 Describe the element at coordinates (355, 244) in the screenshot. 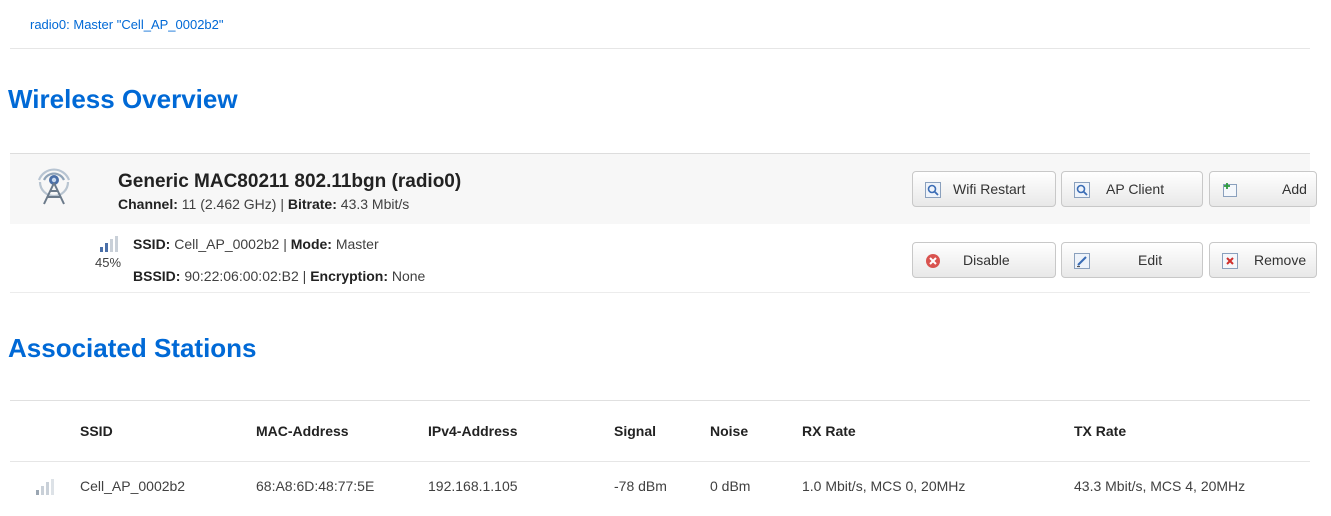

I see `mode-value: Master` at that location.